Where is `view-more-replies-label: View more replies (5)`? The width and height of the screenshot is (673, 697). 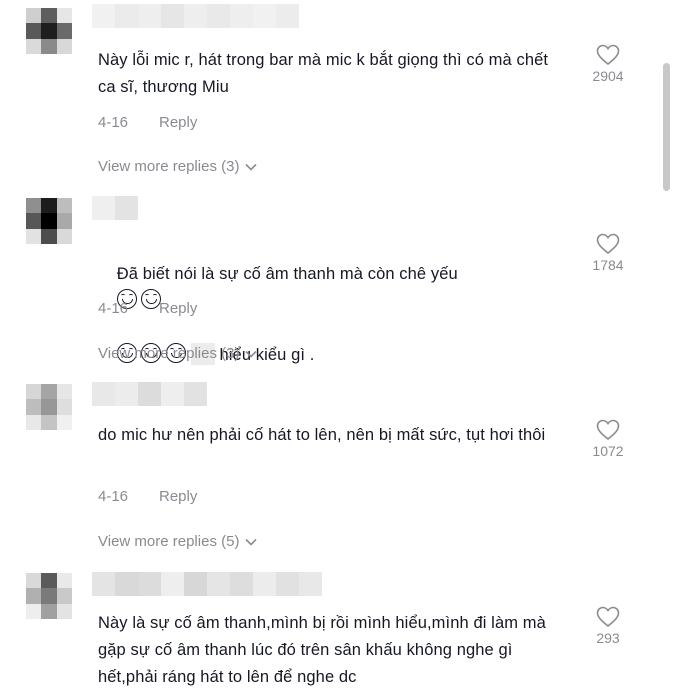 view-more-replies-label: View more replies (5) is located at coordinates (169, 541).